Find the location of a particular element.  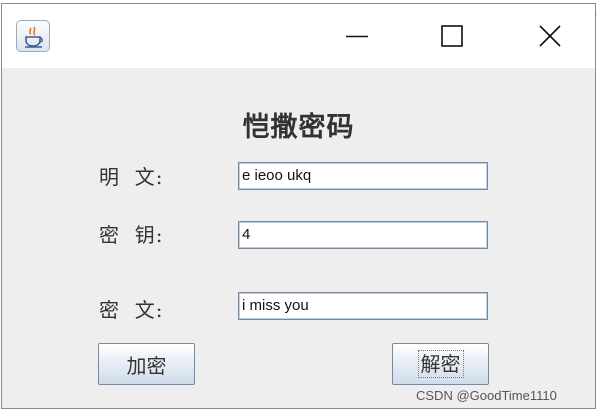

plaintext-input: e ieoo ukq is located at coordinates (363, 176).